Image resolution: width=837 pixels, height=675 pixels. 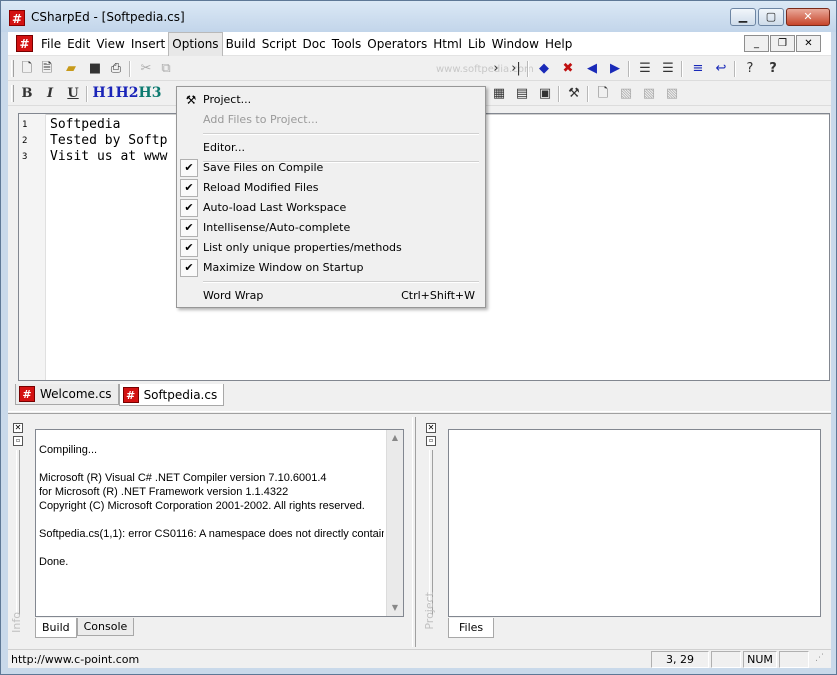 What do you see at coordinates (545, 94) in the screenshot?
I see `frame-icon: ▣` at bounding box center [545, 94].